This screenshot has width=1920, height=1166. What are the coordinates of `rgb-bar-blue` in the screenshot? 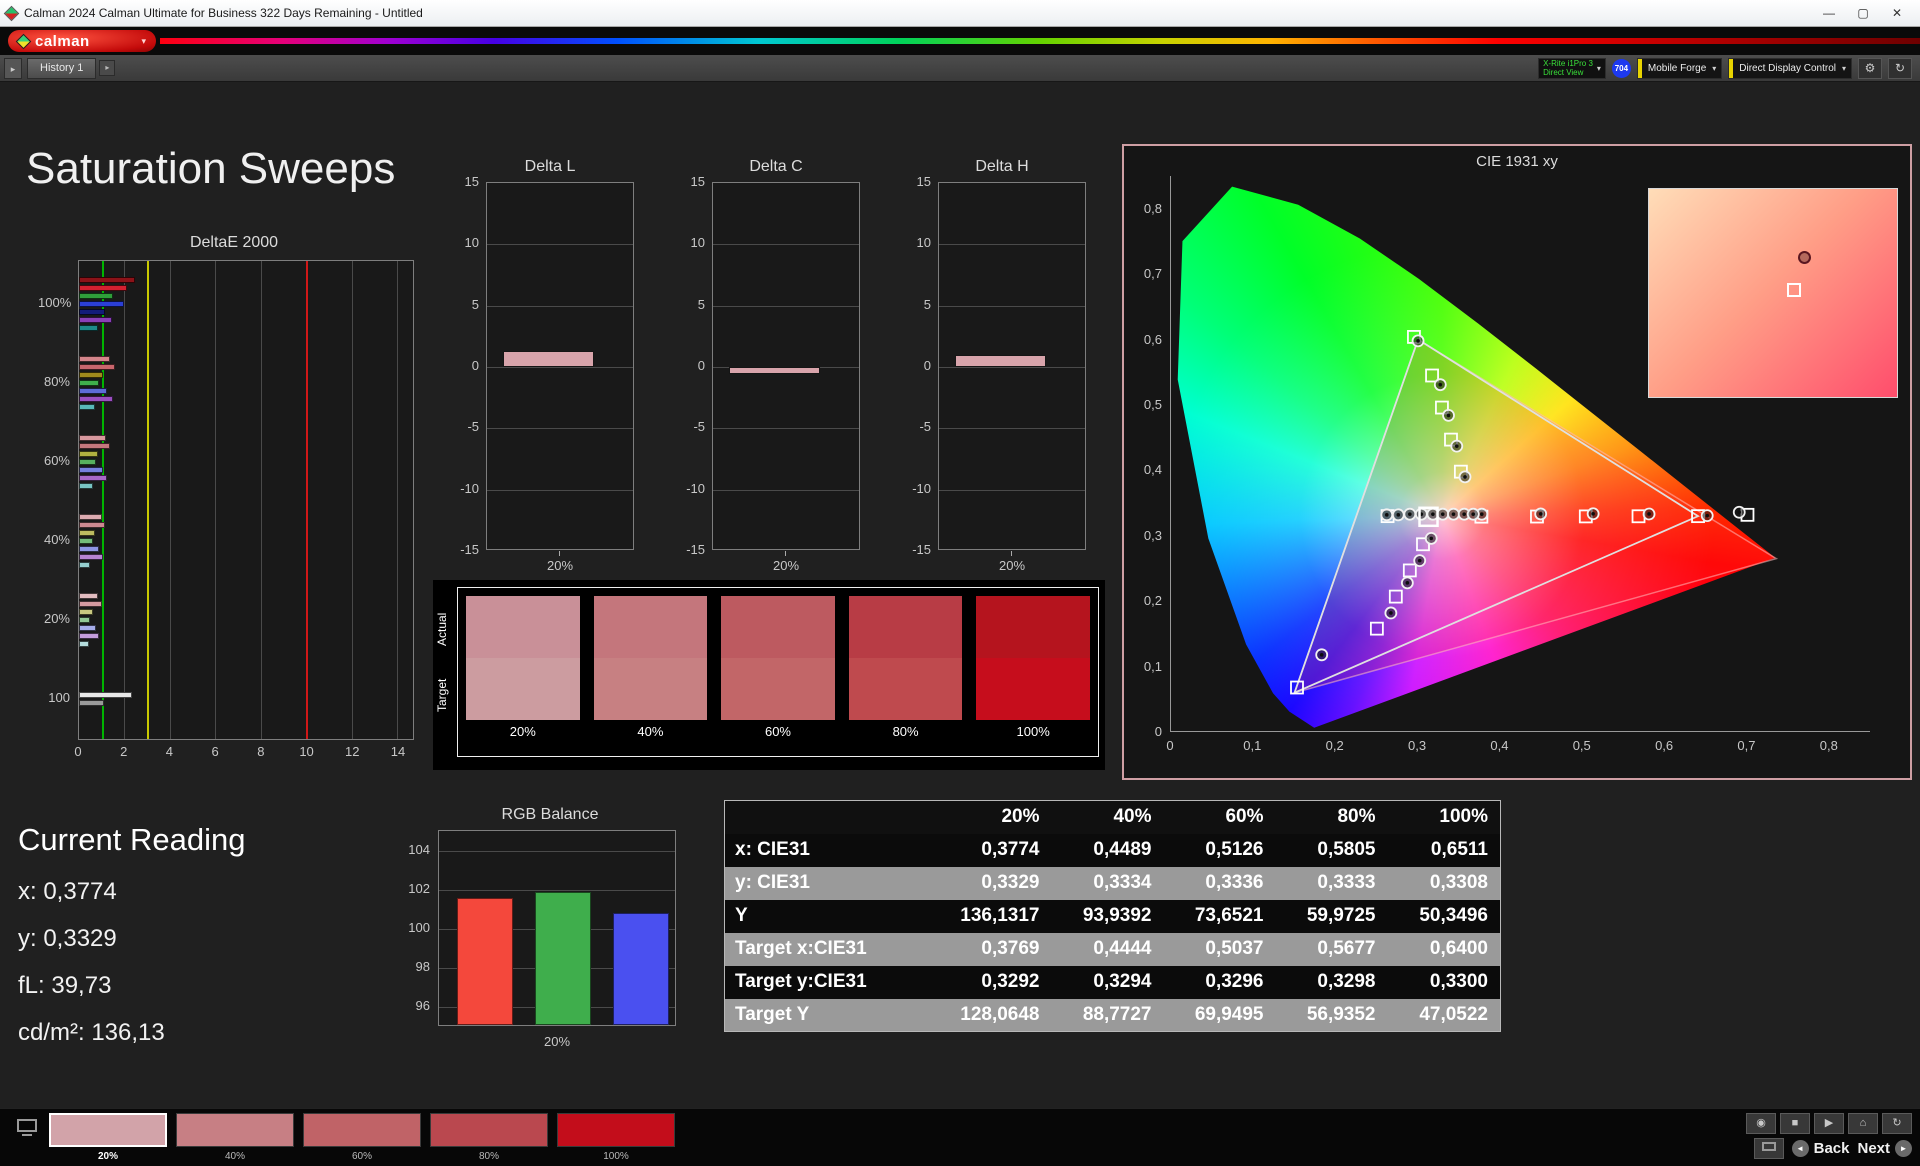 It's located at (641, 969).